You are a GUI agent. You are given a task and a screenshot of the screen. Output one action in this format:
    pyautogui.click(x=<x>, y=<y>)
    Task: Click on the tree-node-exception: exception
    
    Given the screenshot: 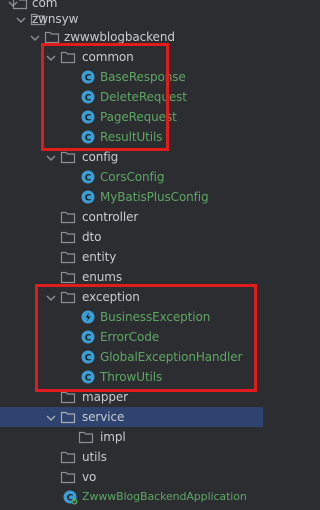 What is the action you would take?
    pyautogui.click(x=131, y=297)
    